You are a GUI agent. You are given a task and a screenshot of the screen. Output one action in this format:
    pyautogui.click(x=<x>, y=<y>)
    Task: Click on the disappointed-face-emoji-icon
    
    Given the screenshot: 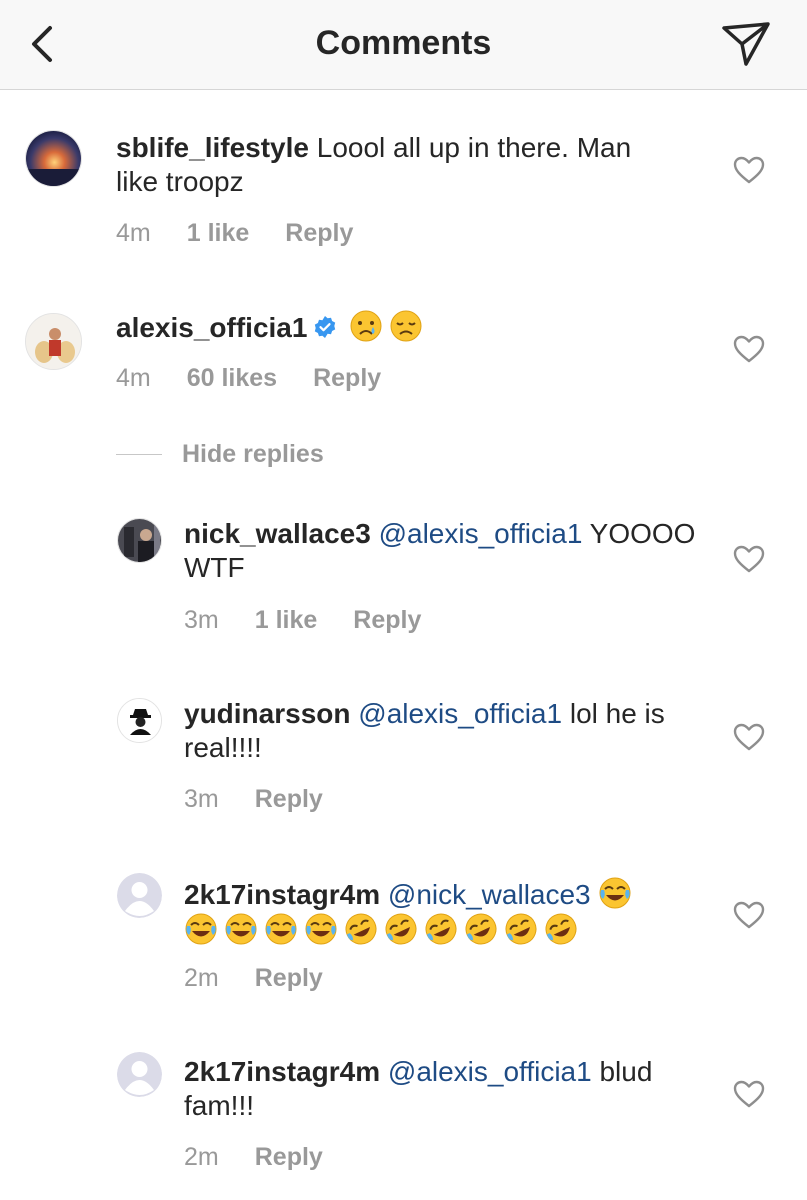 What is the action you would take?
    pyautogui.click(x=406, y=326)
    